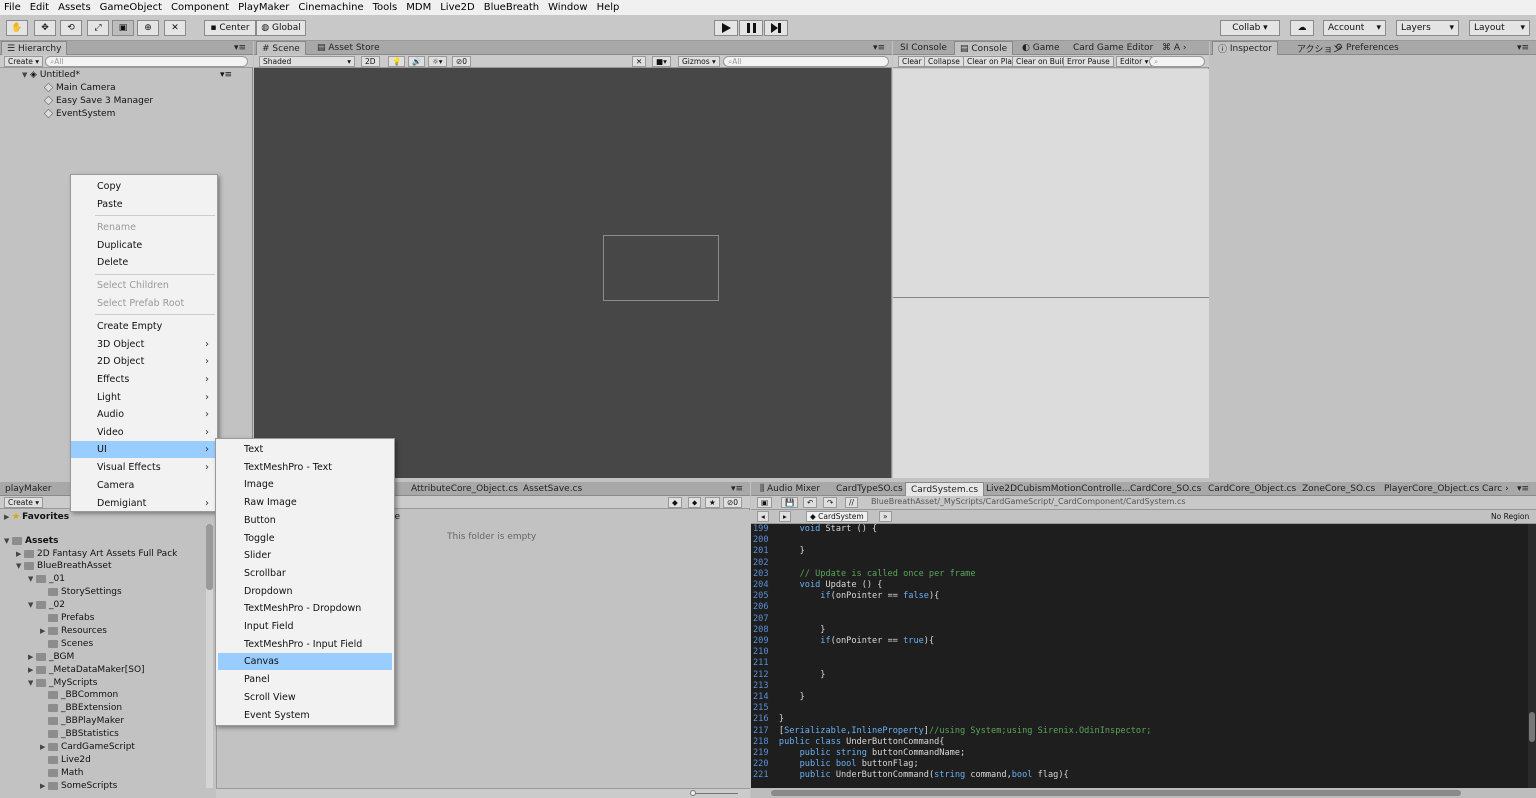  Describe the element at coordinates (144, 432) in the screenshot. I see `context-menu-item-video: Video ›` at that location.